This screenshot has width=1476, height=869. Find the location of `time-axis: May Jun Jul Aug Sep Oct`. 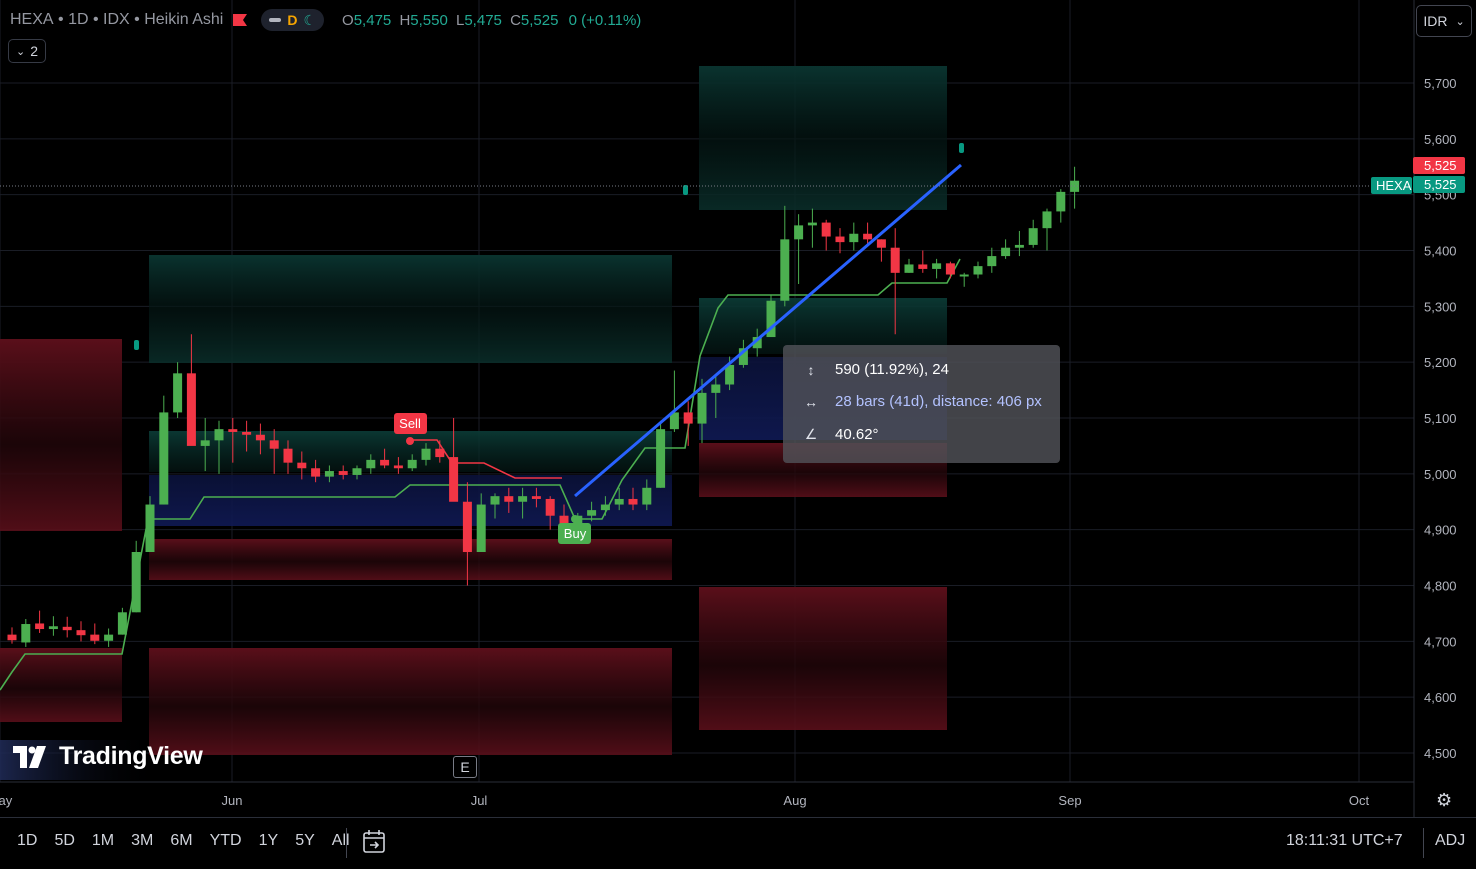

time-axis: May Jun Jul Aug Sep Oct is located at coordinates (707, 794).